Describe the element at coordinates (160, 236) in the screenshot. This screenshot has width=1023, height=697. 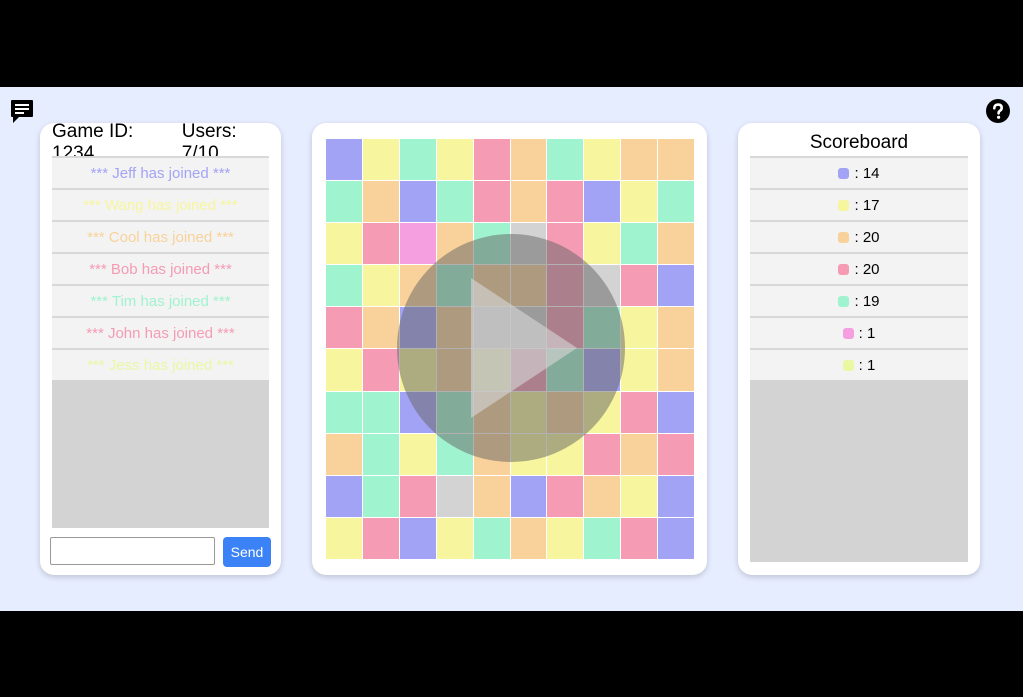
I see `chat-message: *** Cool has joined ***` at that location.